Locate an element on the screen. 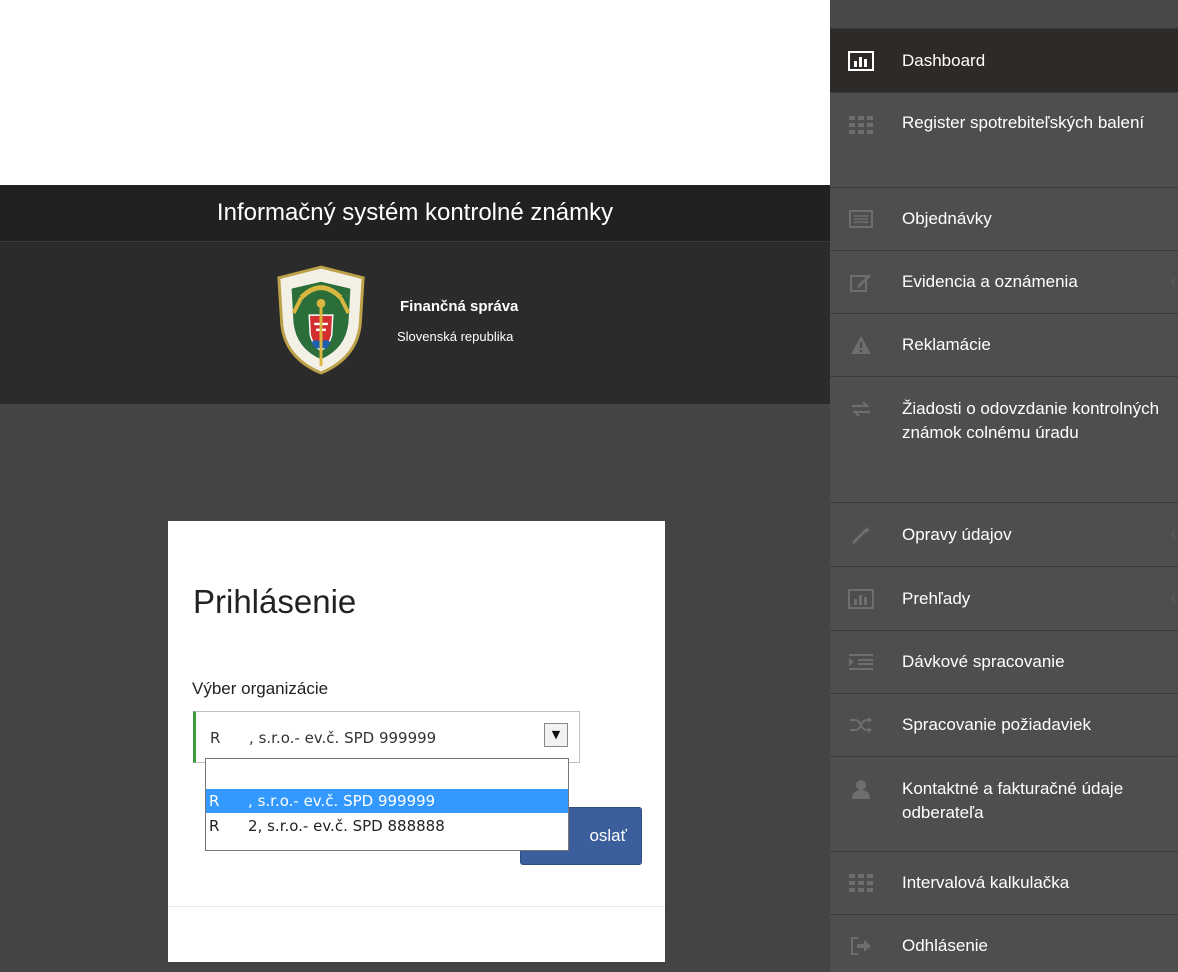  sidebar-item-label: Kontaktné a fakturačné údaje odberateľa is located at coordinates (1013, 800).